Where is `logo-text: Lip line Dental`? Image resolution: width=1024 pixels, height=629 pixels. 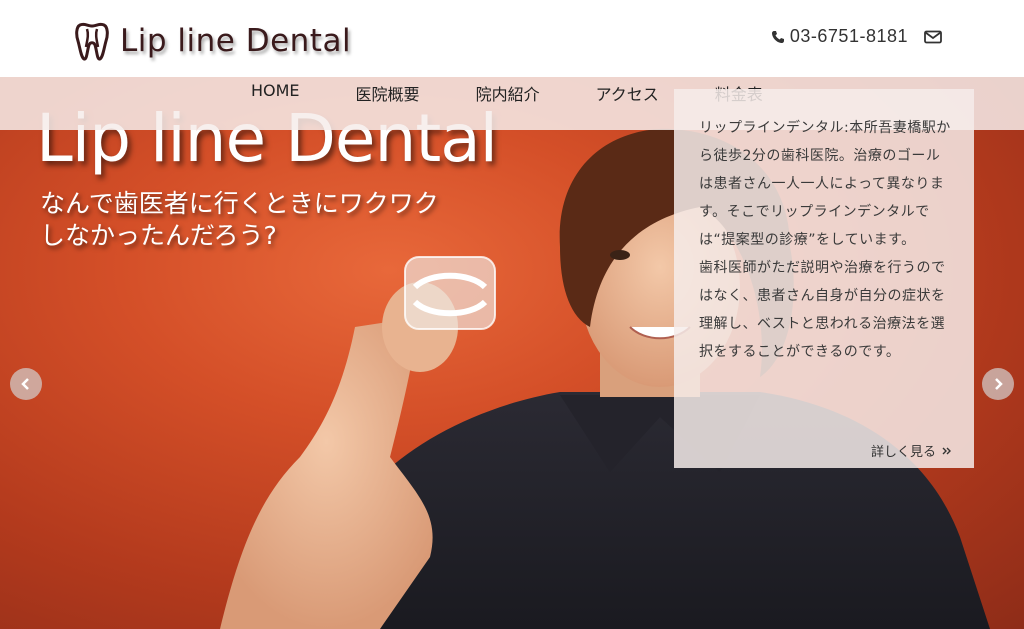 logo-text: Lip line Dental is located at coordinates (236, 41).